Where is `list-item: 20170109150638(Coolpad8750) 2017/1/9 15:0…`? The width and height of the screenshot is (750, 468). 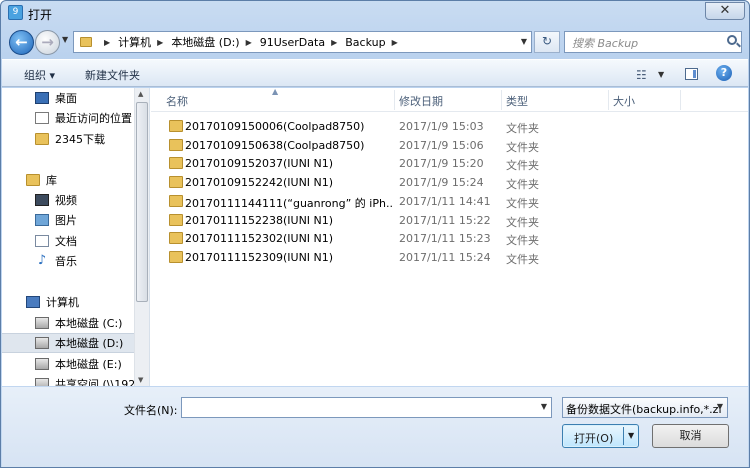
list-item: 20170109150638(Coolpad8750) 2017/1/9 15:0… is located at coordinates (449, 145).